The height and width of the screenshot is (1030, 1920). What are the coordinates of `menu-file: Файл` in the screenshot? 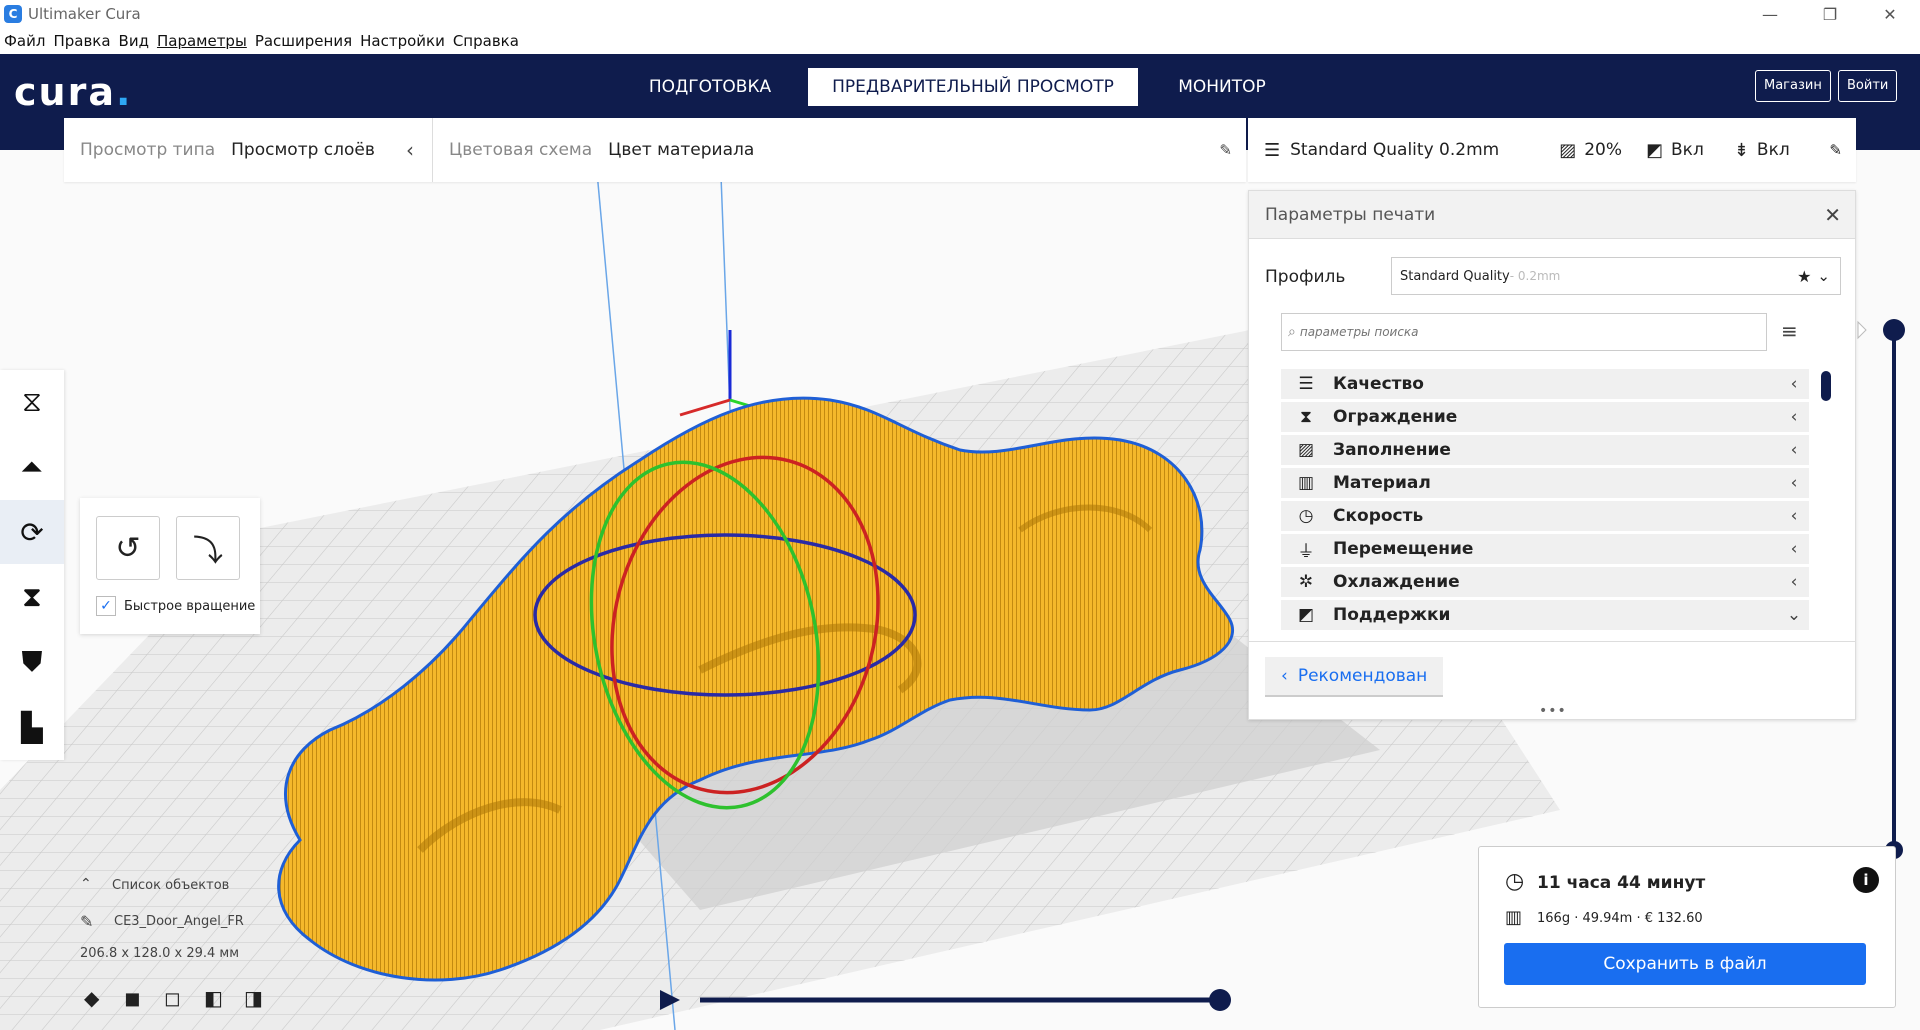 It's located at (24, 41).